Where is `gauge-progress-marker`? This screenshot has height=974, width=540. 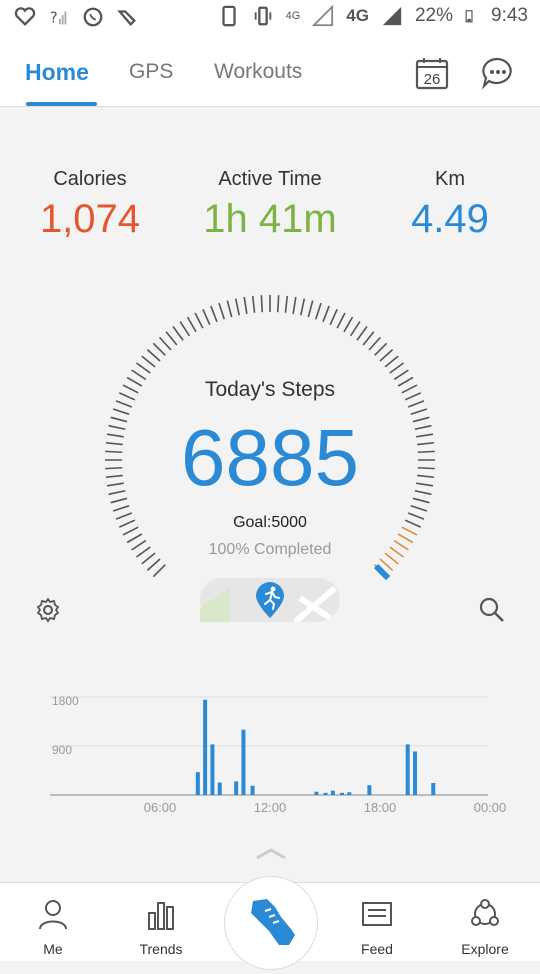
gauge-progress-marker is located at coordinates (382, 571).